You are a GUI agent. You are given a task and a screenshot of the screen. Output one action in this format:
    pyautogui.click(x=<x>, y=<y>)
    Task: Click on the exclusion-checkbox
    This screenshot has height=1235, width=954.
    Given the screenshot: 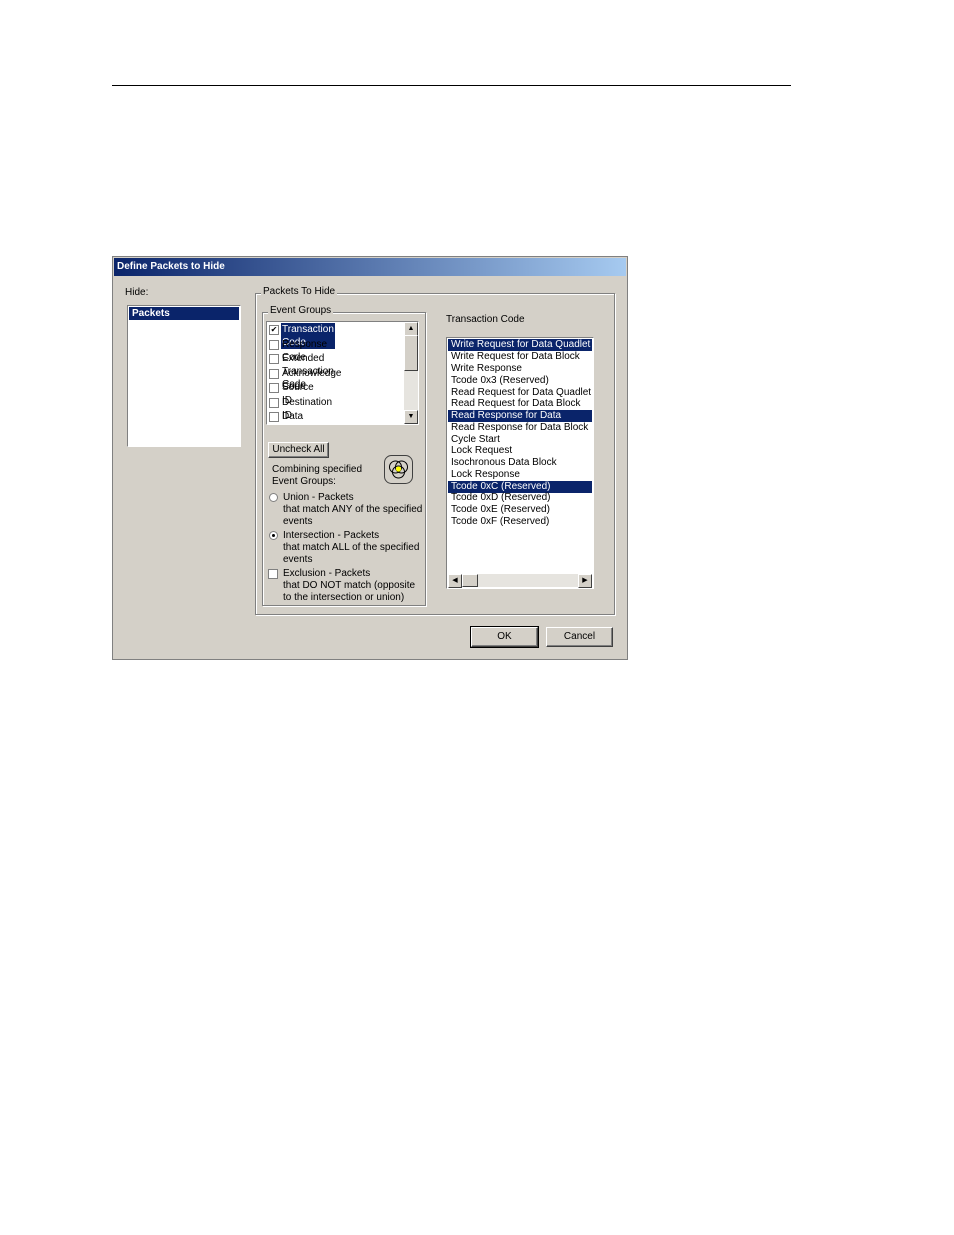 What is the action you would take?
    pyautogui.click(x=273, y=574)
    